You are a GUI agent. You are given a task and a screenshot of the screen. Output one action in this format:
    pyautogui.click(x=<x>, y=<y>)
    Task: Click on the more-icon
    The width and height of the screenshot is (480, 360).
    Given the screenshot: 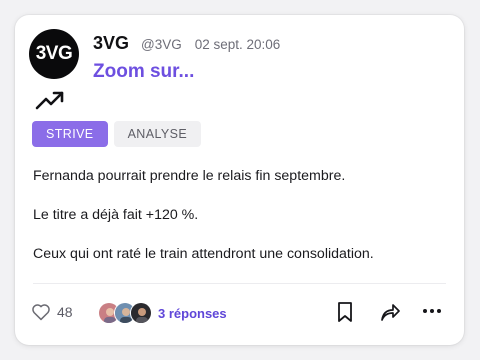 What is the action you would take?
    pyautogui.click(x=432, y=311)
    